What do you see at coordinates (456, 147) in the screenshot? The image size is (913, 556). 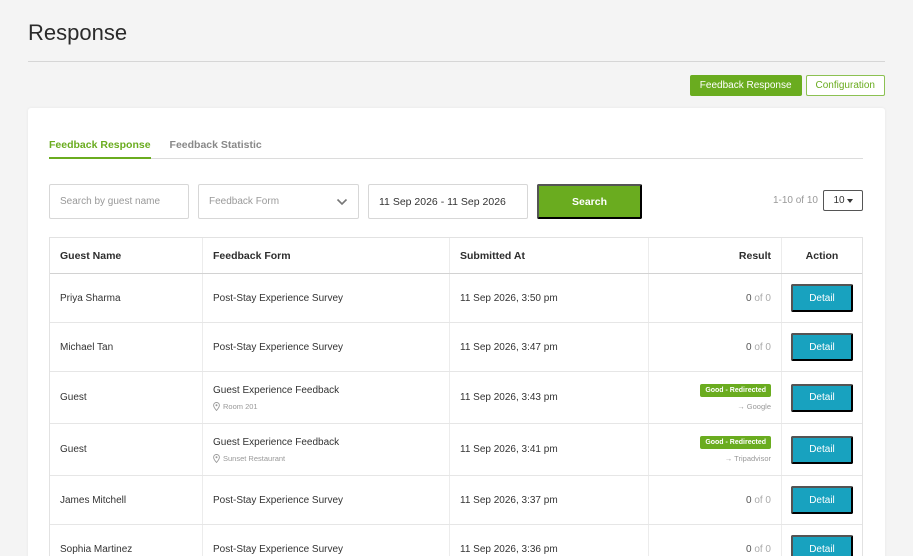 I see `tab-bar: Feedback Response Feedback Statistic` at bounding box center [456, 147].